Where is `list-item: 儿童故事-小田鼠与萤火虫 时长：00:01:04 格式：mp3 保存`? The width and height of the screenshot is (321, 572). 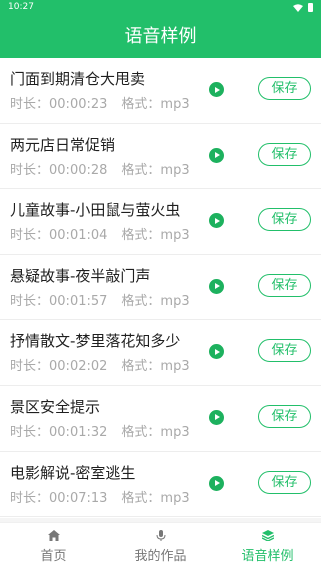
list-item: 儿童故事-小田鼠与萤火虫 时长：00:01:04 格式：mp3 保存 is located at coordinates (160, 222).